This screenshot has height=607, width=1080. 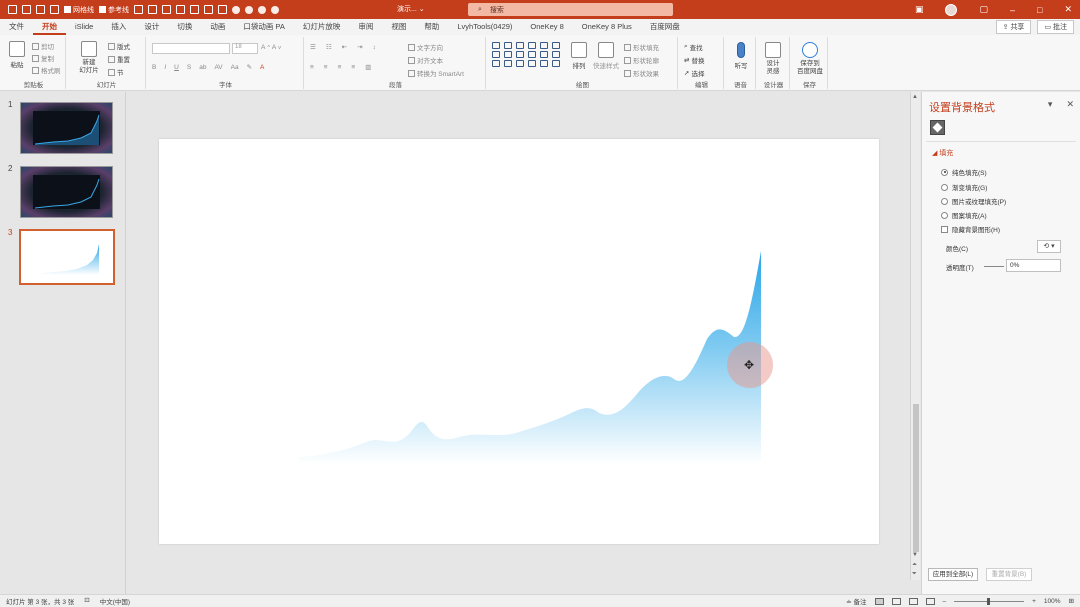 I want to click on vertical-scrollbar: ▲ ▼ ⏶ ⏷, so click(x=915, y=336).